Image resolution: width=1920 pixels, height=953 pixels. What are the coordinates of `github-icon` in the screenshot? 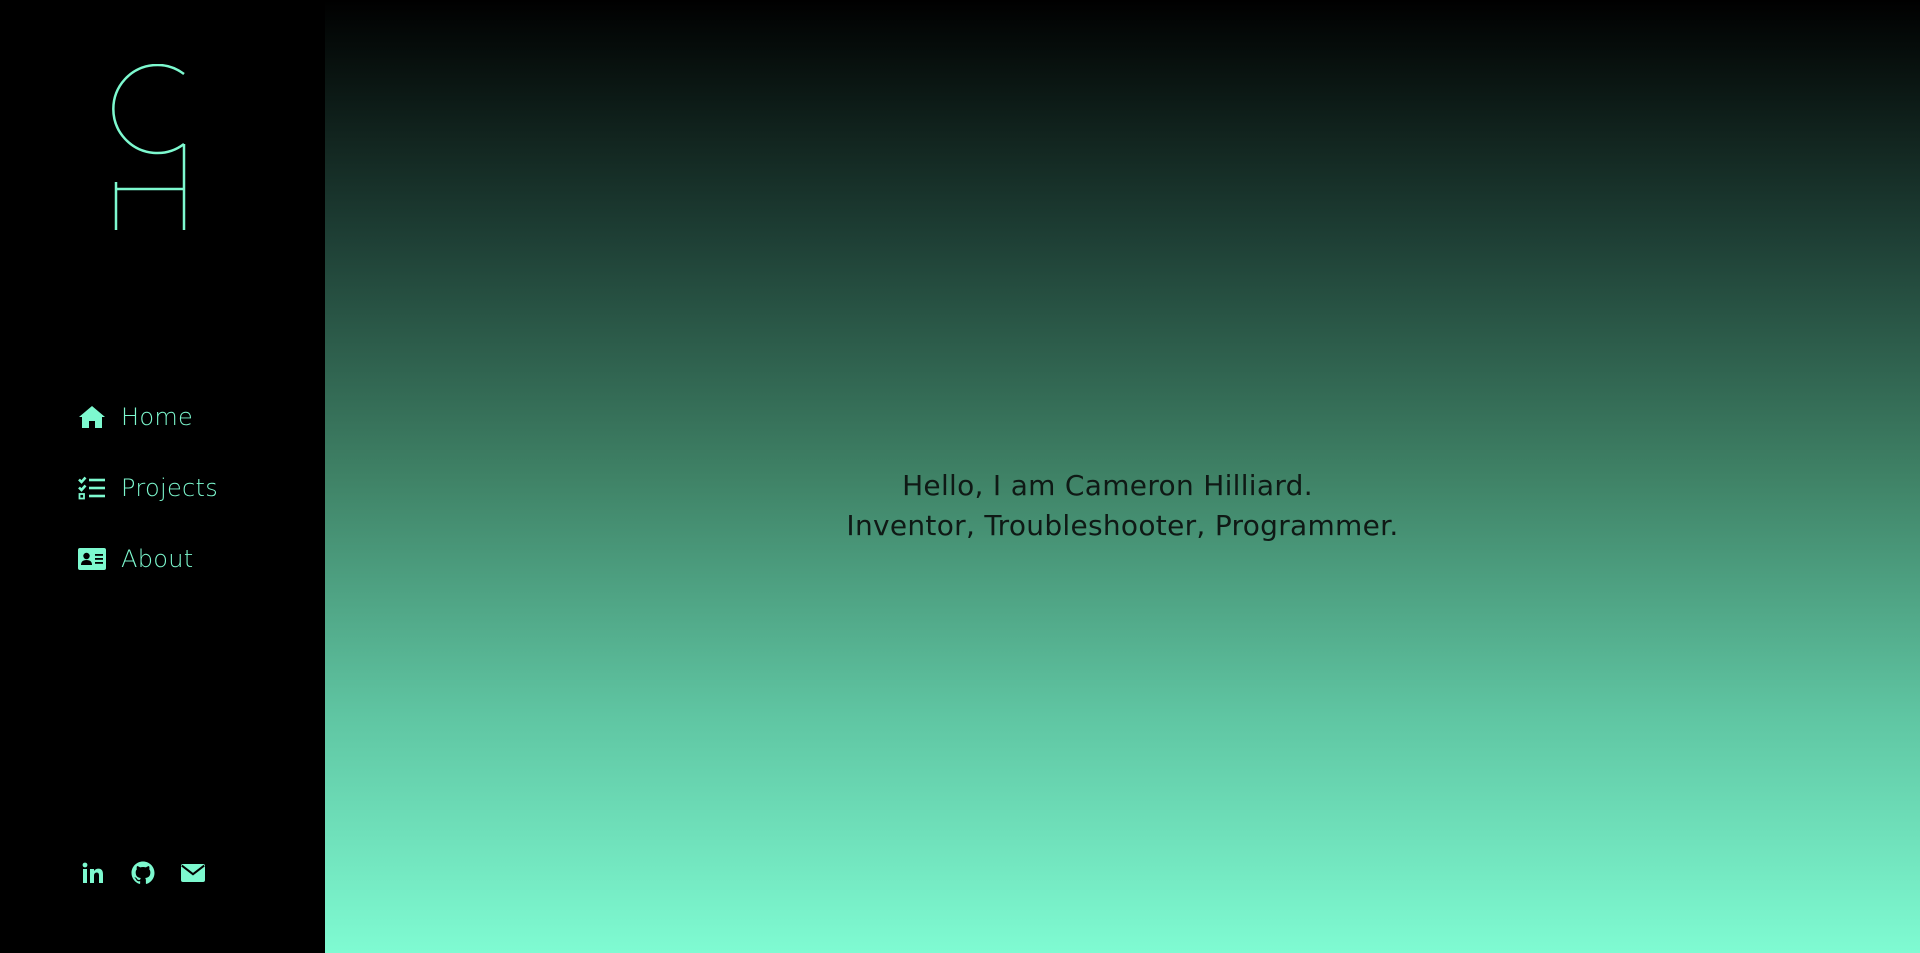 It's located at (143, 872).